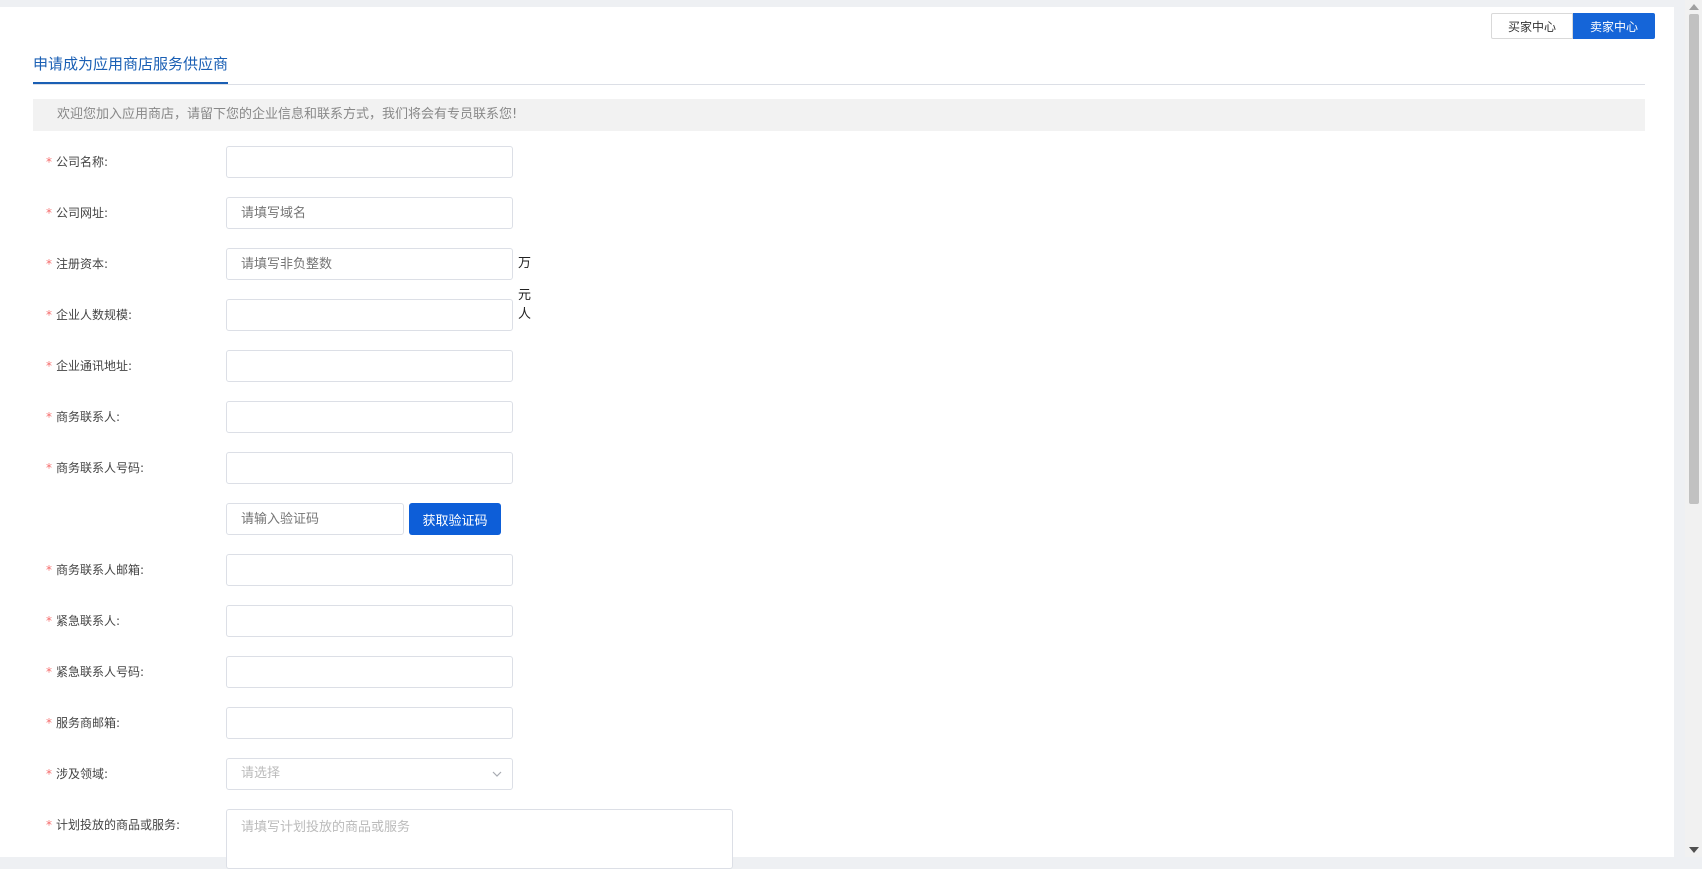 Image resolution: width=1702 pixels, height=869 pixels. What do you see at coordinates (1694, 259) in the screenshot?
I see `scroll-thumb` at bounding box center [1694, 259].